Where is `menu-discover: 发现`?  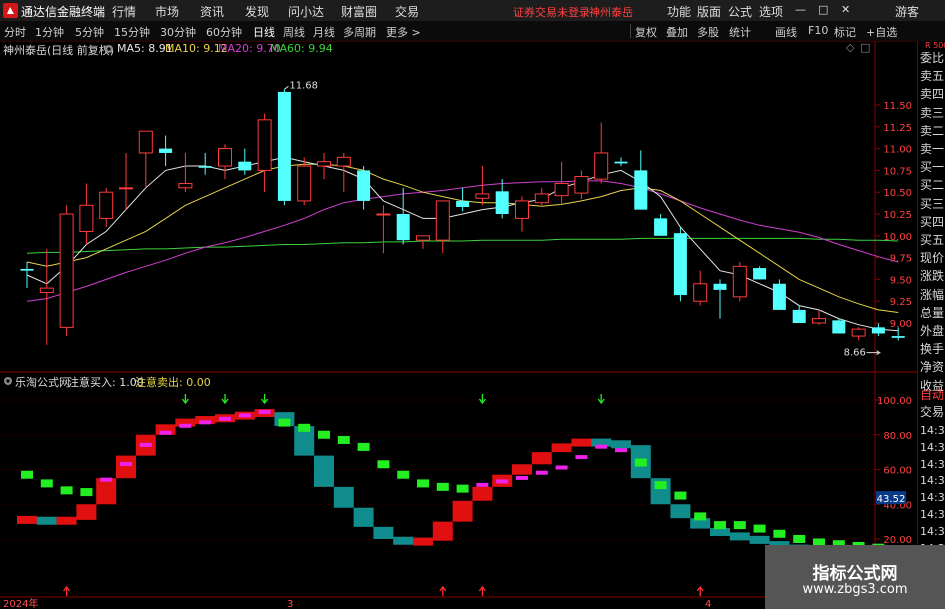
menu-discover: 发现 is located at coordinates (257, 11).